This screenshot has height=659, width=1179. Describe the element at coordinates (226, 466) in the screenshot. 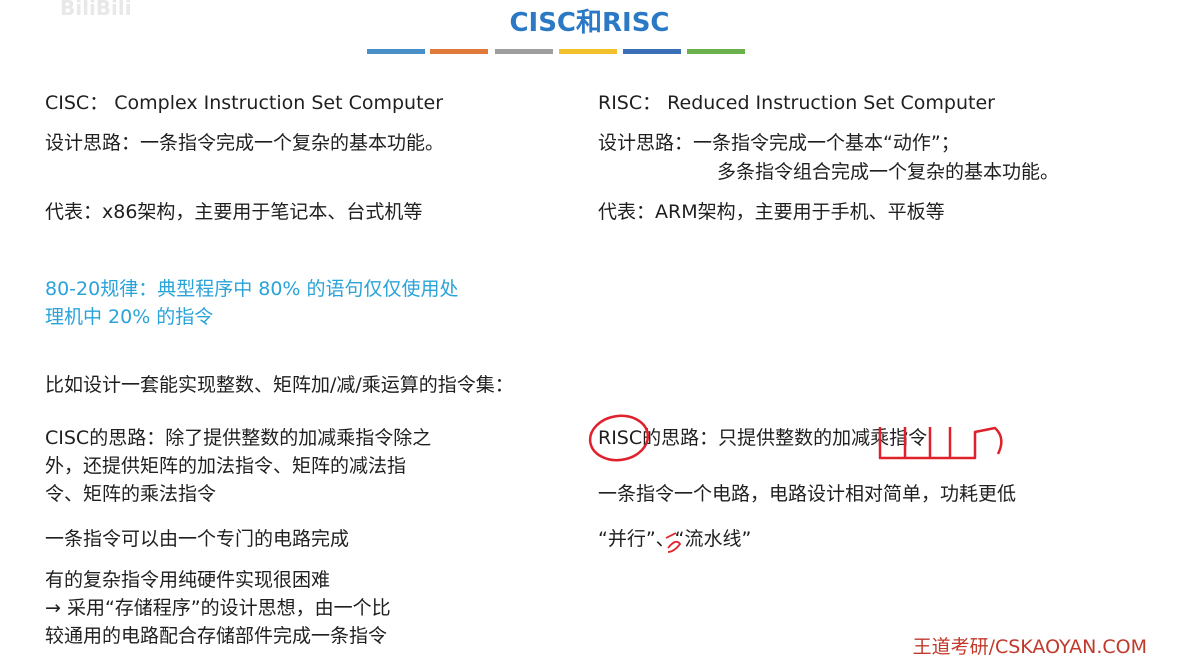

I see `cisc-idea-line2: 外，还提供矩阵的加法指令、矩阵的减法指` at that location.